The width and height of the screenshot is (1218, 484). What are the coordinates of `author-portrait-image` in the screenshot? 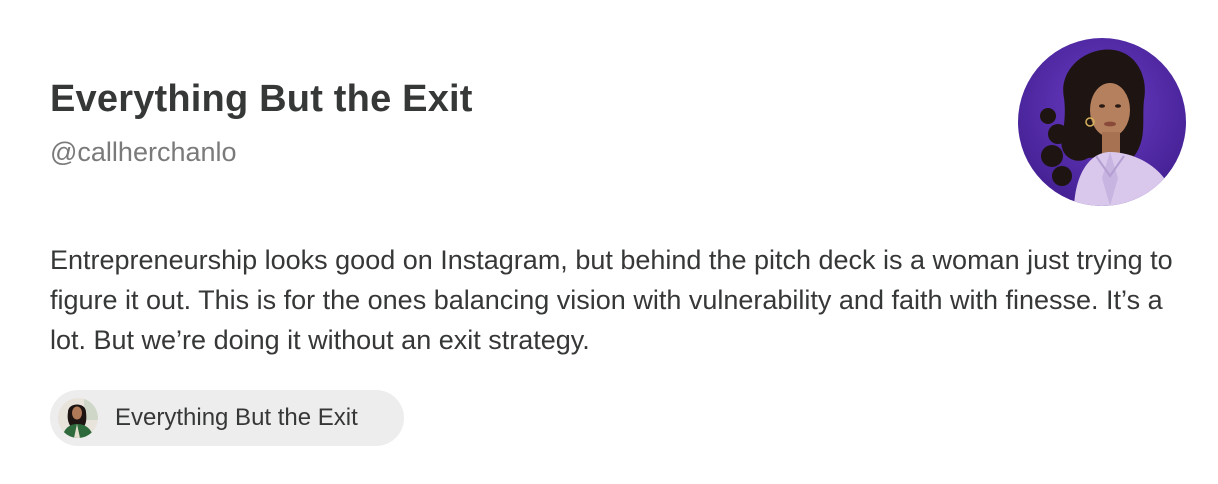 It's located at (1102, 122).